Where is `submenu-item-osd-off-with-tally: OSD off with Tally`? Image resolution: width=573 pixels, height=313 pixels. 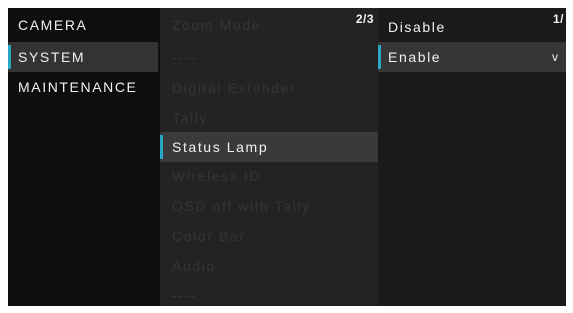
submenu-item-osd-off-with-tally: OSD off with Tally is located at coordinates (269, 206).